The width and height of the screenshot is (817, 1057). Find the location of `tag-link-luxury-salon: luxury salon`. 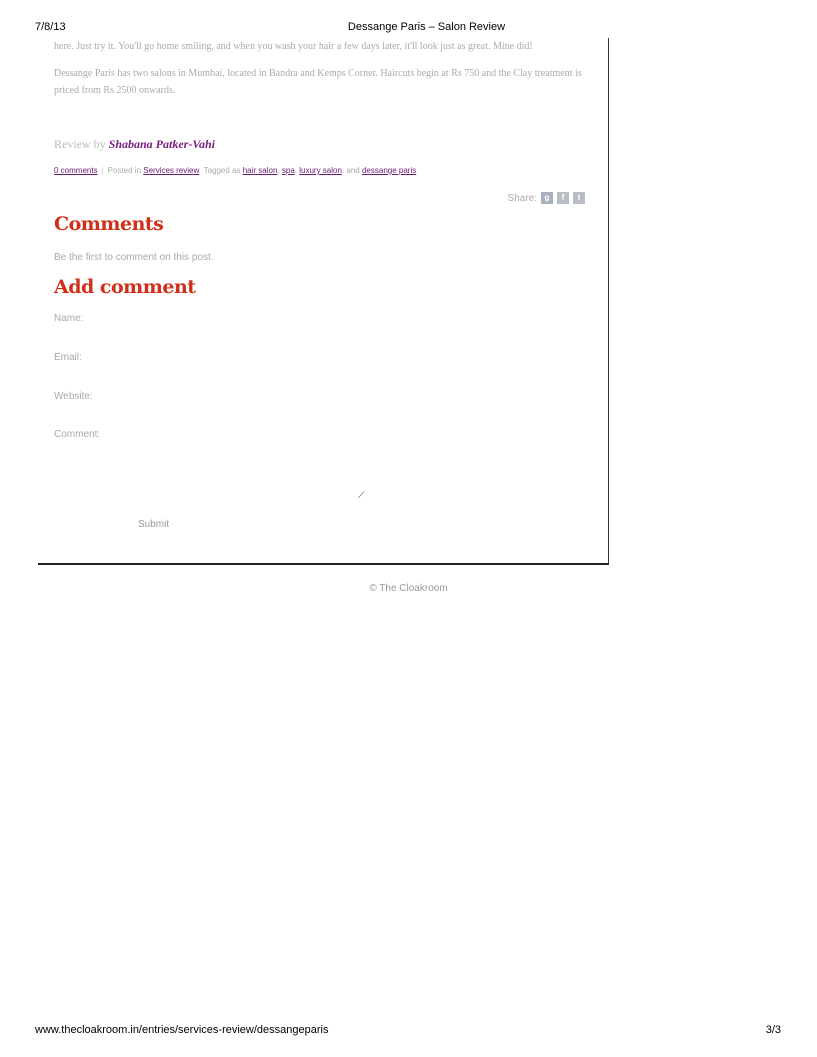

tag-link-luxury-salon: luxury salon is located at coordinates (320, 170).